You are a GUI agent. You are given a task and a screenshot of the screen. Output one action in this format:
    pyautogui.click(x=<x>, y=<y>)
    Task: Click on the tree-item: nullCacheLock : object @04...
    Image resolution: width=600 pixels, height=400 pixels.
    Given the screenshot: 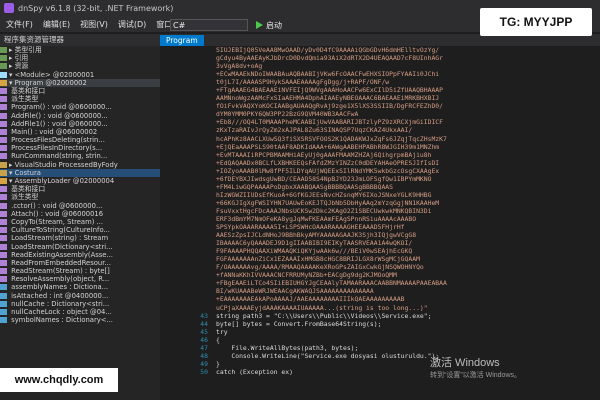 What is the action you would take?
    pyautogui.click(x=80, y=312)
    